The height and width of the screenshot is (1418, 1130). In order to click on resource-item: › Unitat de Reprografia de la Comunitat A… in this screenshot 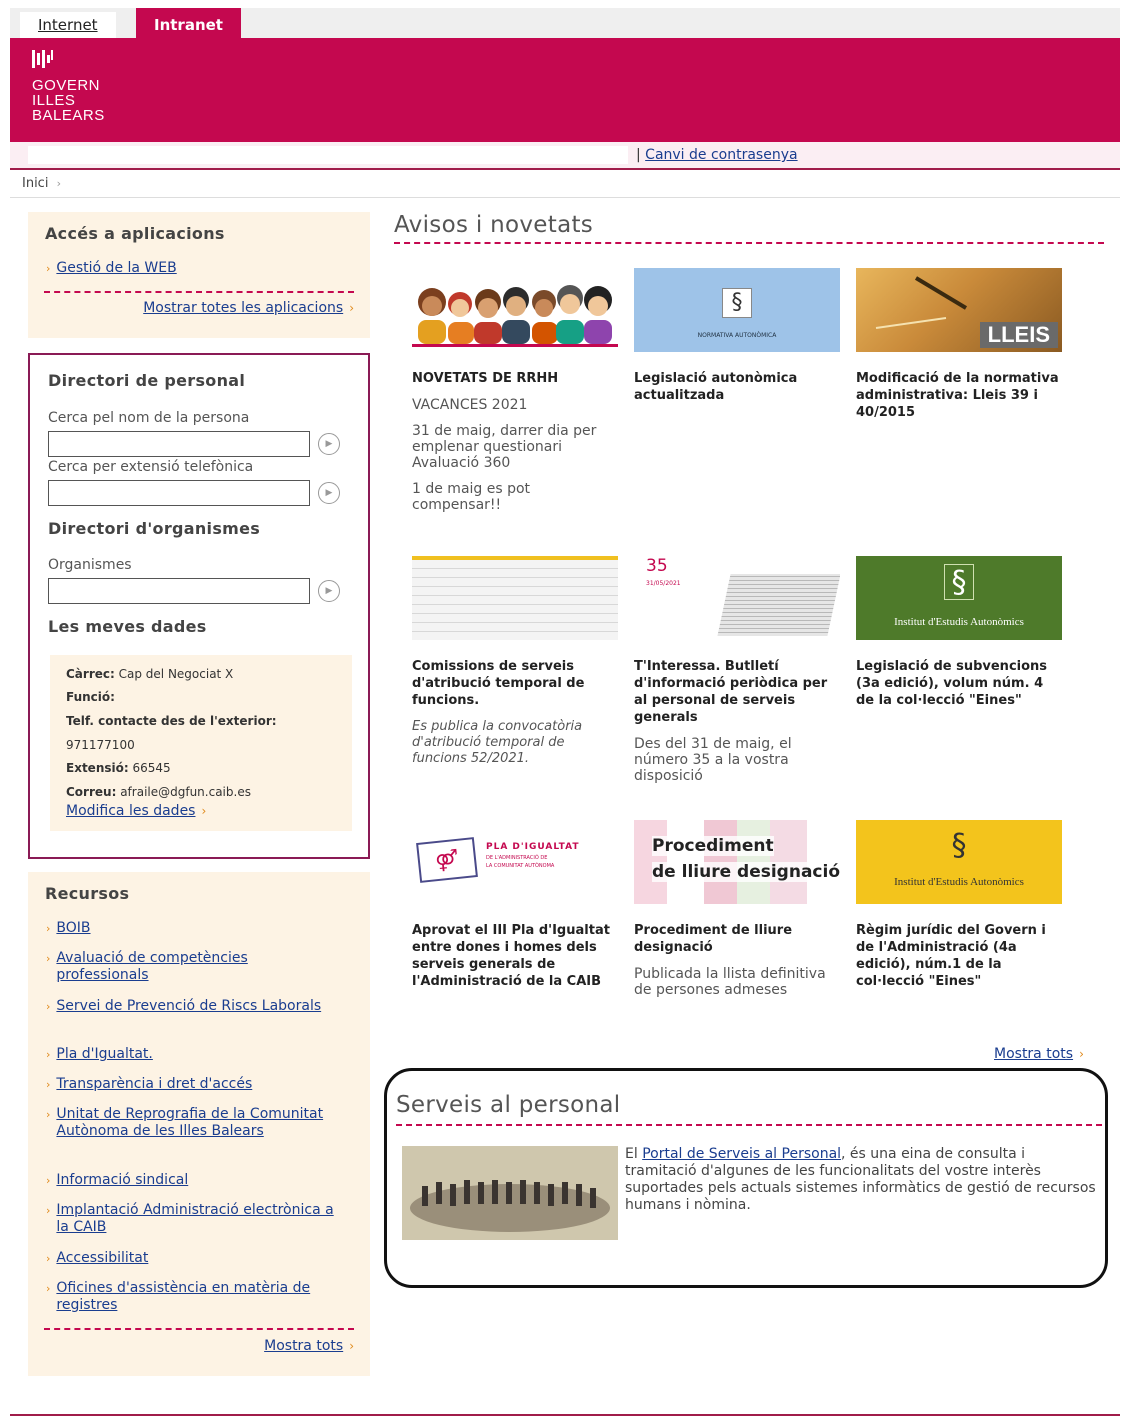, I will do `click(201, 1123)`.